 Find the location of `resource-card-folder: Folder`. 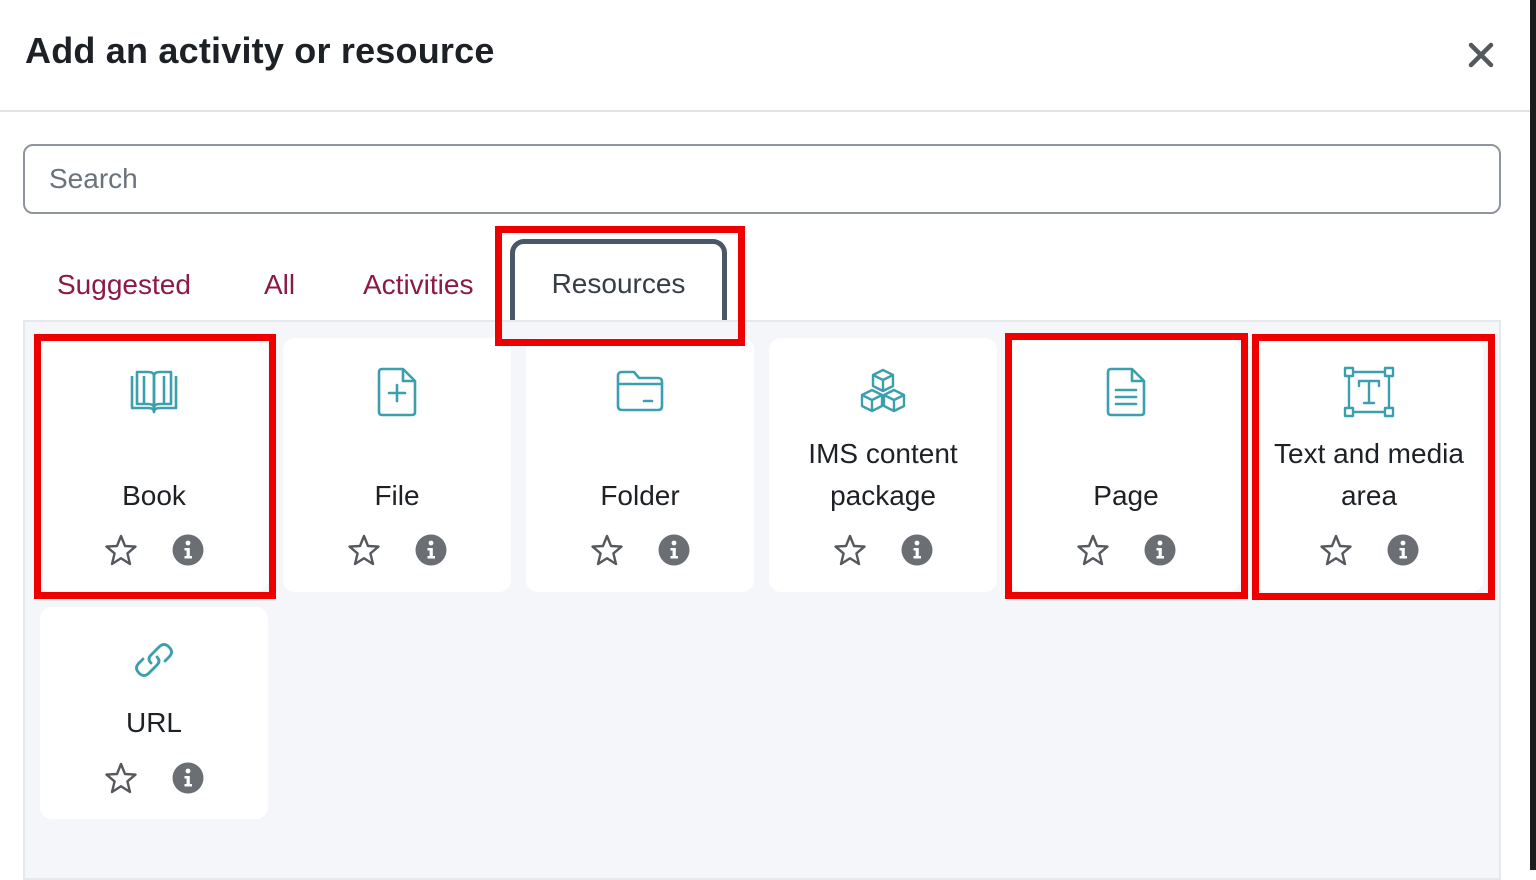

resource-card-folder: Folder is located at coordinates (640, 465).